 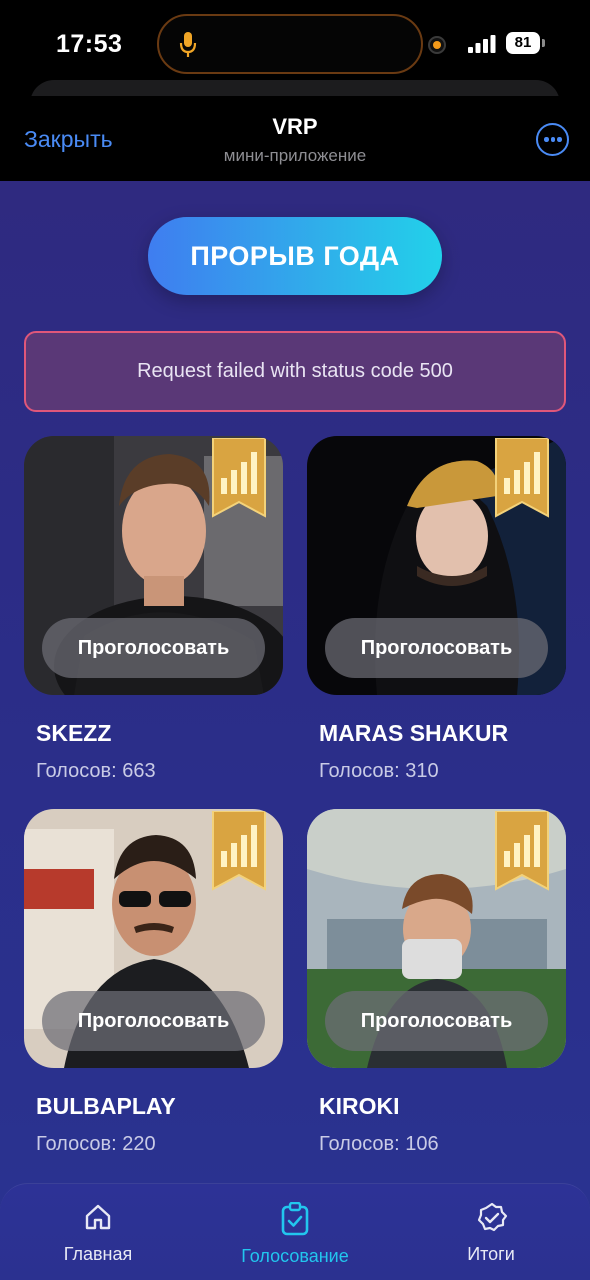 What do you see at coordinates (98, 1217) in the screenshot?
I see `home-icon` at bounding box center [98, 1217].